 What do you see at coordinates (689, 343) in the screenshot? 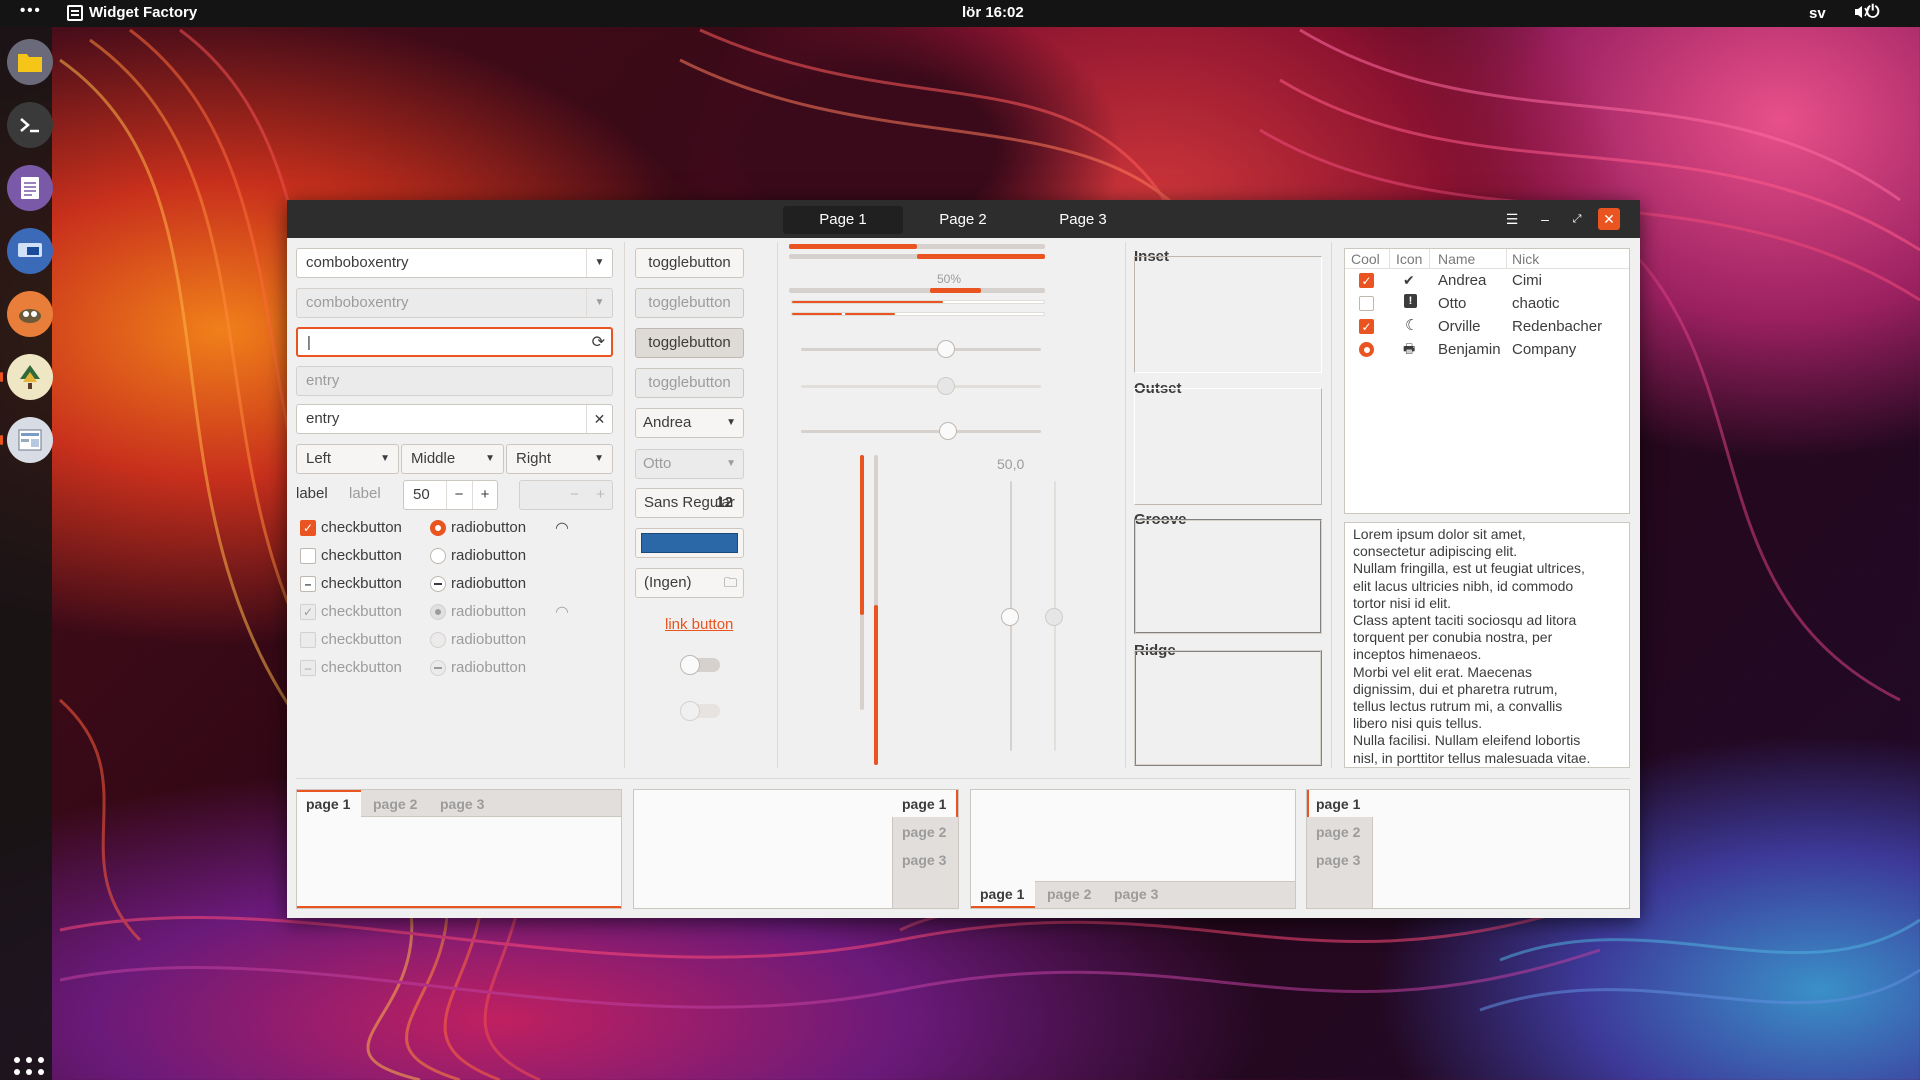
I see `togglebutton-3-active: togglebutton` at bounding box center [689, 343].